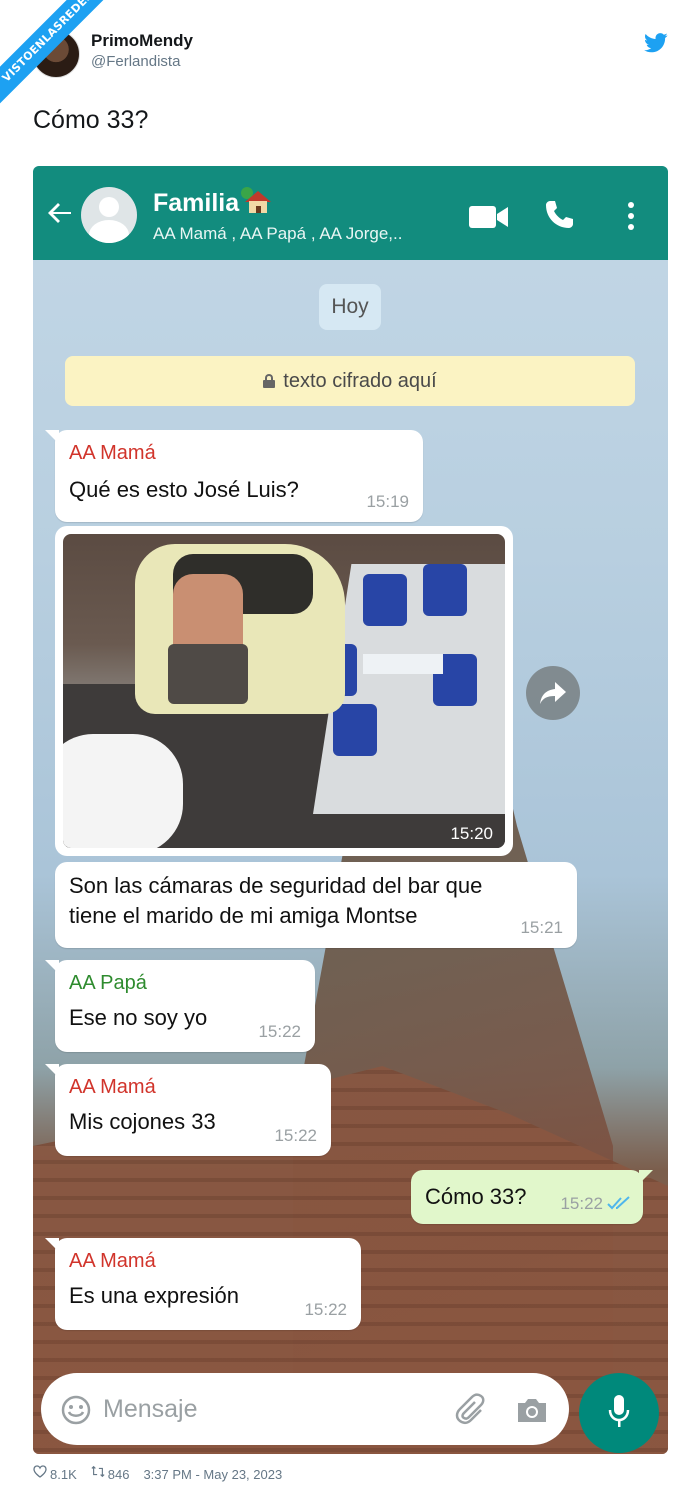  Describe the element at coordinates (212, 1474) in the screenshot. I see `tweet-timestamp: 3:37 PM - May 23, 2023` at that location.